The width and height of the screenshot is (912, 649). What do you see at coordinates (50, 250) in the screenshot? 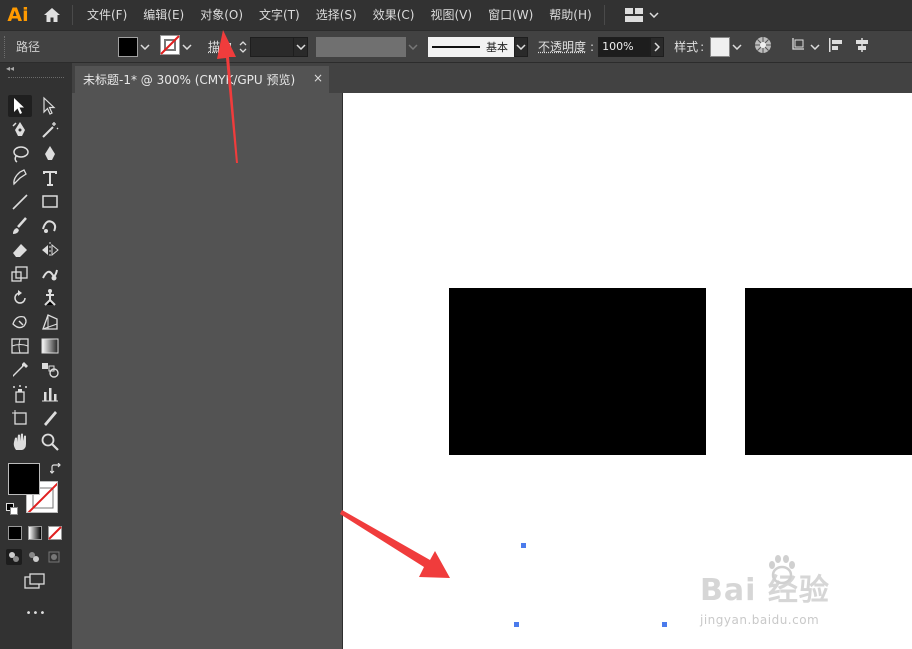
I see `reflect-tool` at bounding box center [50, 250].